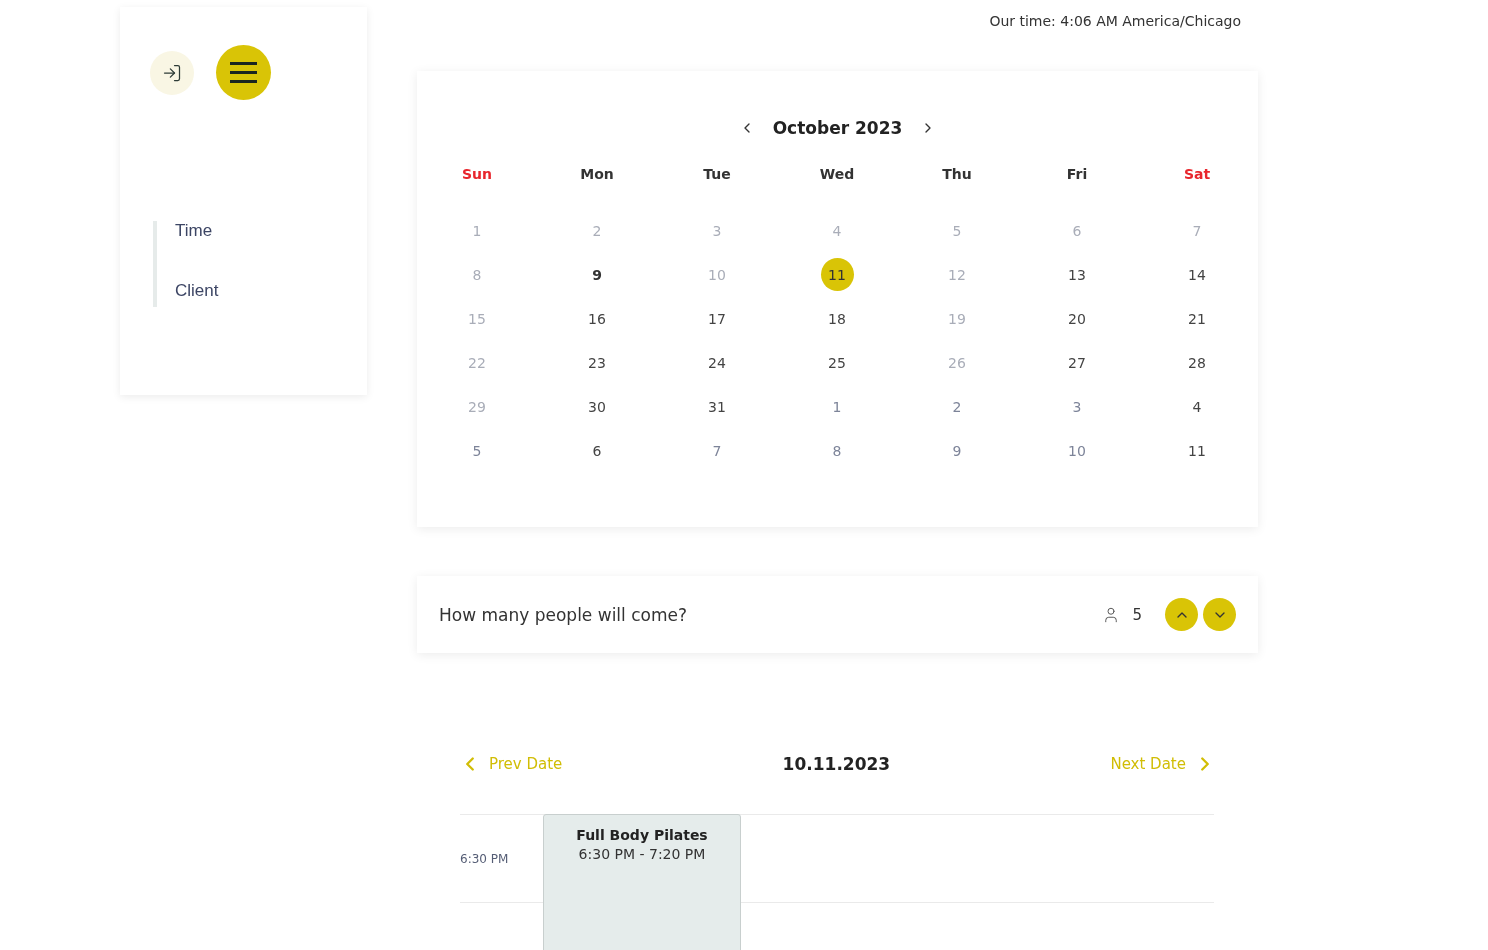  I want to click on weekday-header: Tue, so click(717, 175).